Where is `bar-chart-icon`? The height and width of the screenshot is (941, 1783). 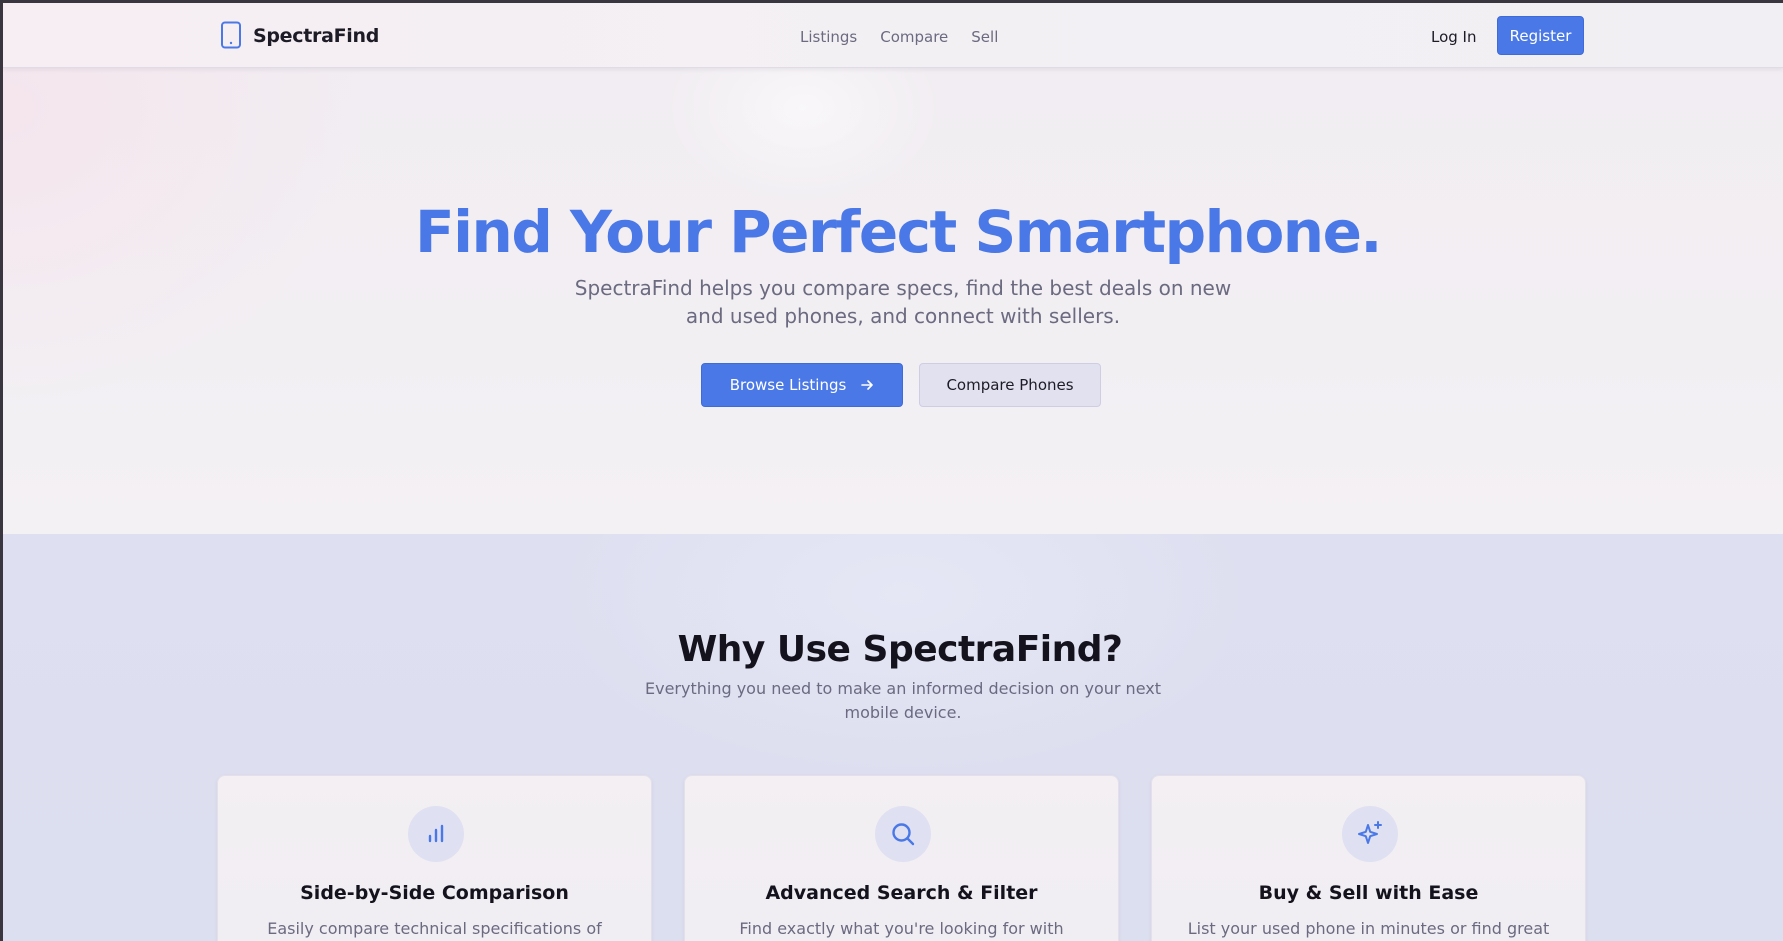
bar-chart-icon is located at coordinates (436, 833).